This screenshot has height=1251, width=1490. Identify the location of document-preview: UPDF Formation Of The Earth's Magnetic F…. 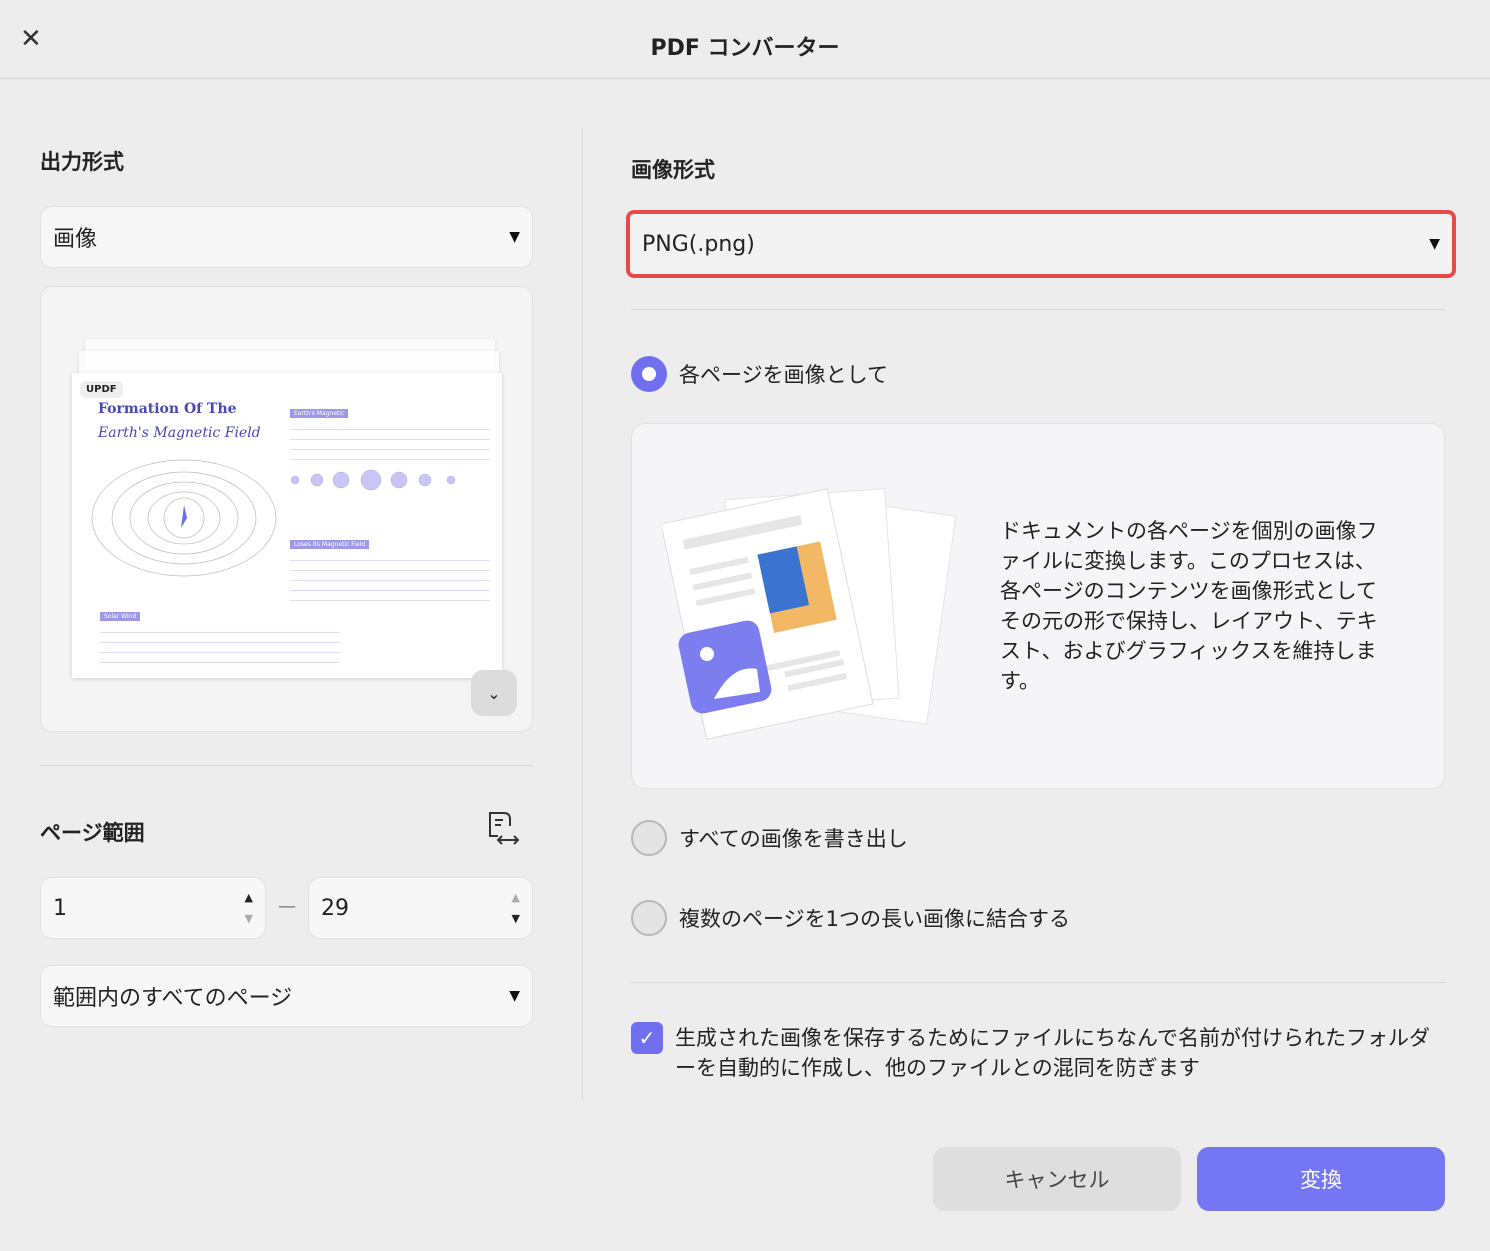
(286, 509).